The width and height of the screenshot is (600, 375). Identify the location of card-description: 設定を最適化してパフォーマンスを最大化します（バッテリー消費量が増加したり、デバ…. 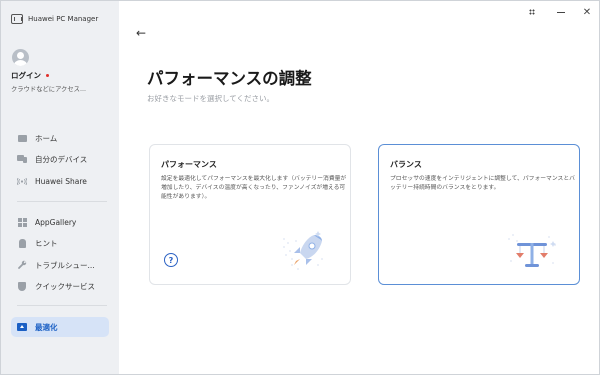
(254, 188).